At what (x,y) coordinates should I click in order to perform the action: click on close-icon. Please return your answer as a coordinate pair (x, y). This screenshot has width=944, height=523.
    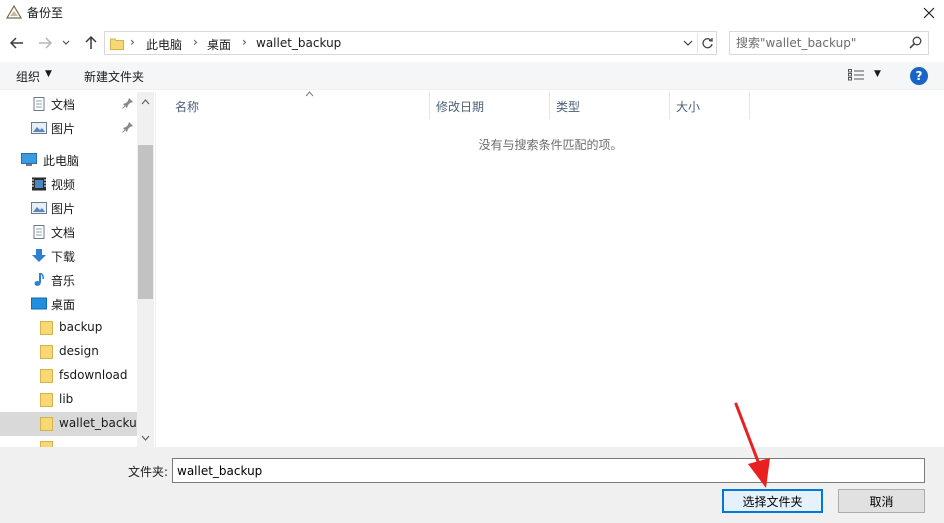
    Looking at the image, I should click on (929, 13).